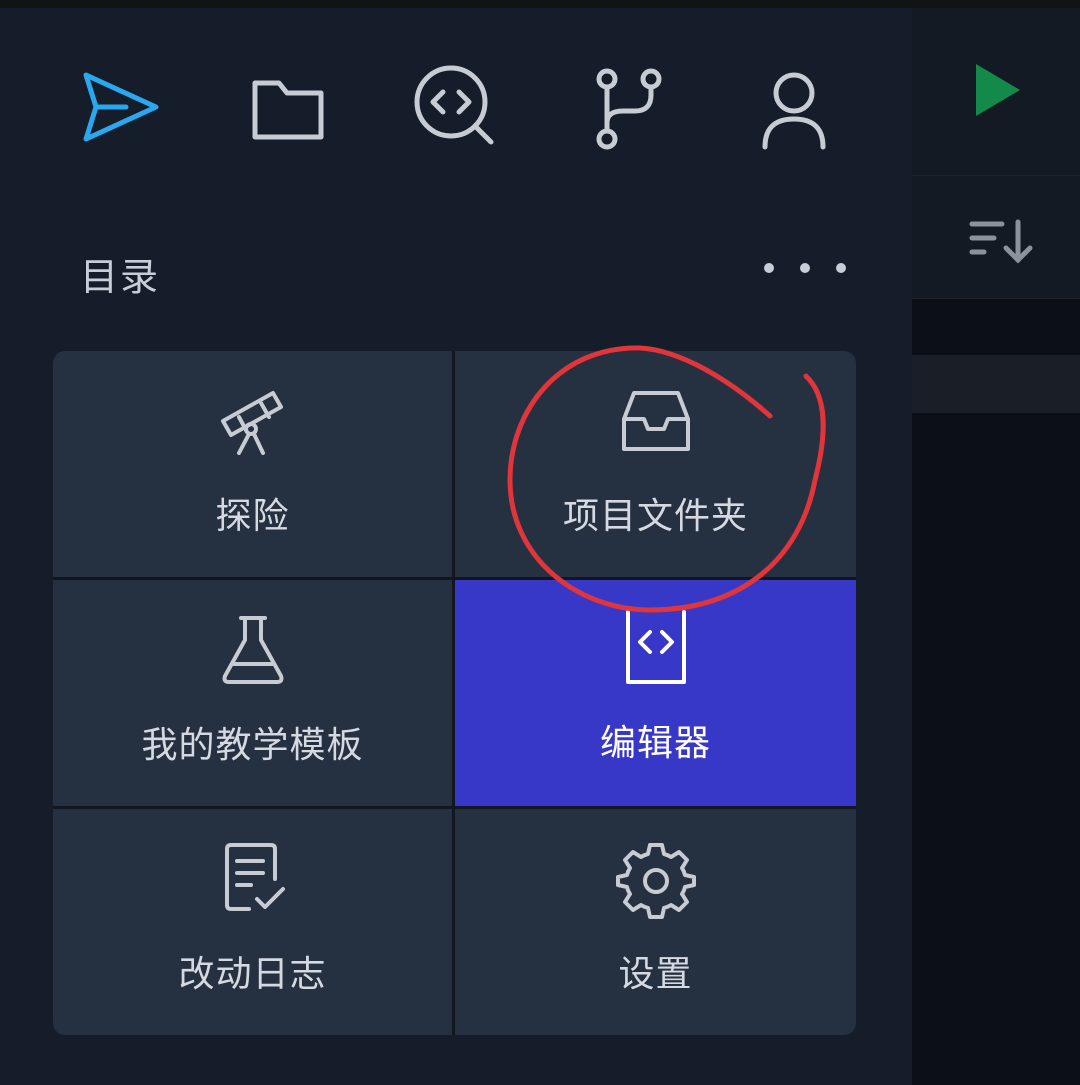 The width and height of the screenshot is (1080, 1085). I want to click on inbox-icon, so click(655, 421).